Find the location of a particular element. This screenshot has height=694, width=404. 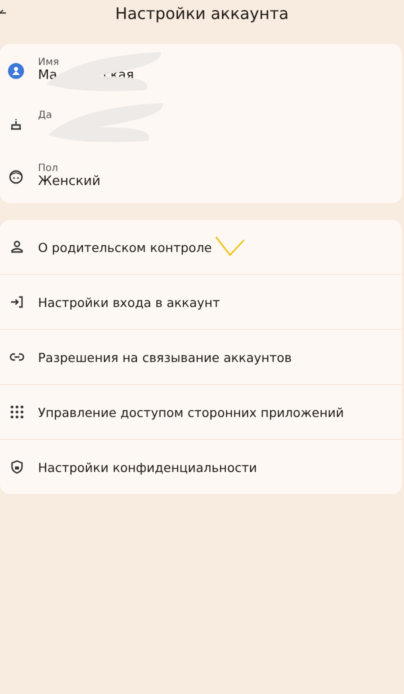

menu-item: Управление доступом сторонних приложений is located at coordinates (191, 412).